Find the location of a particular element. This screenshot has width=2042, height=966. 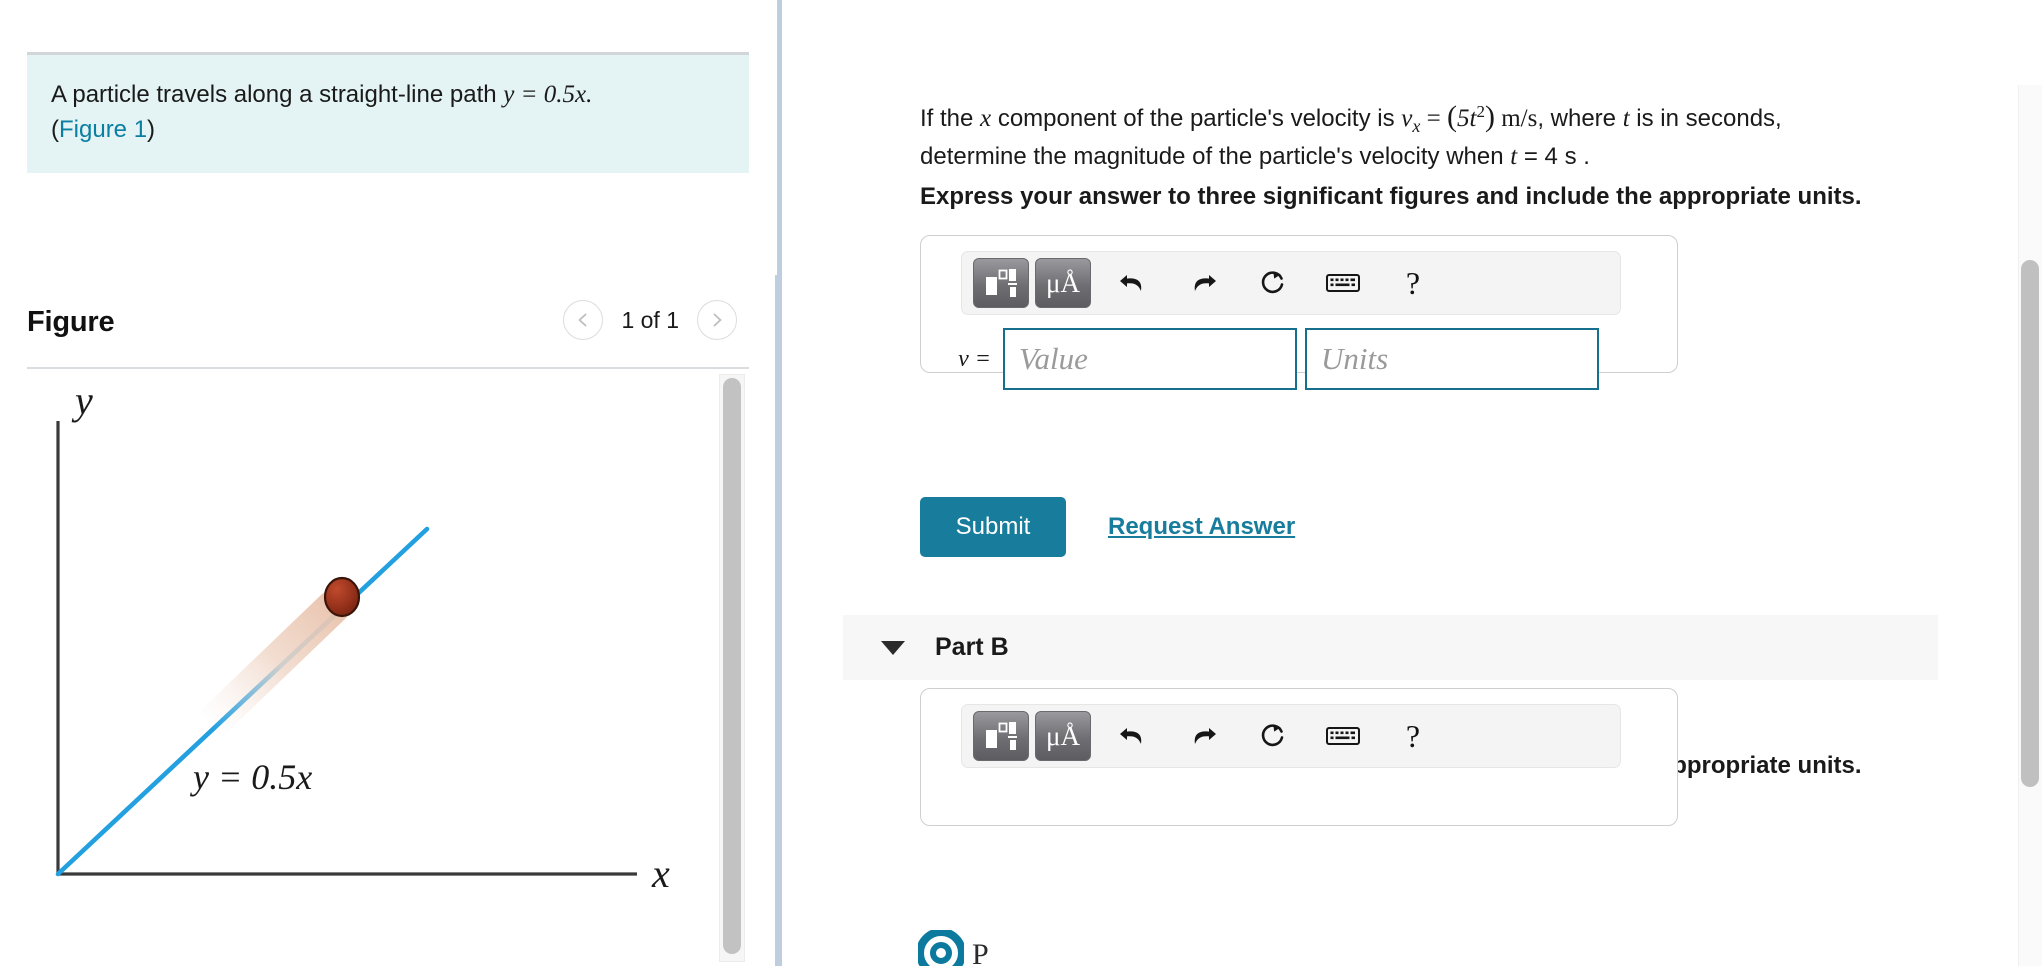

figure-pager: 1 of 1 is located at coordinates (650, 320).